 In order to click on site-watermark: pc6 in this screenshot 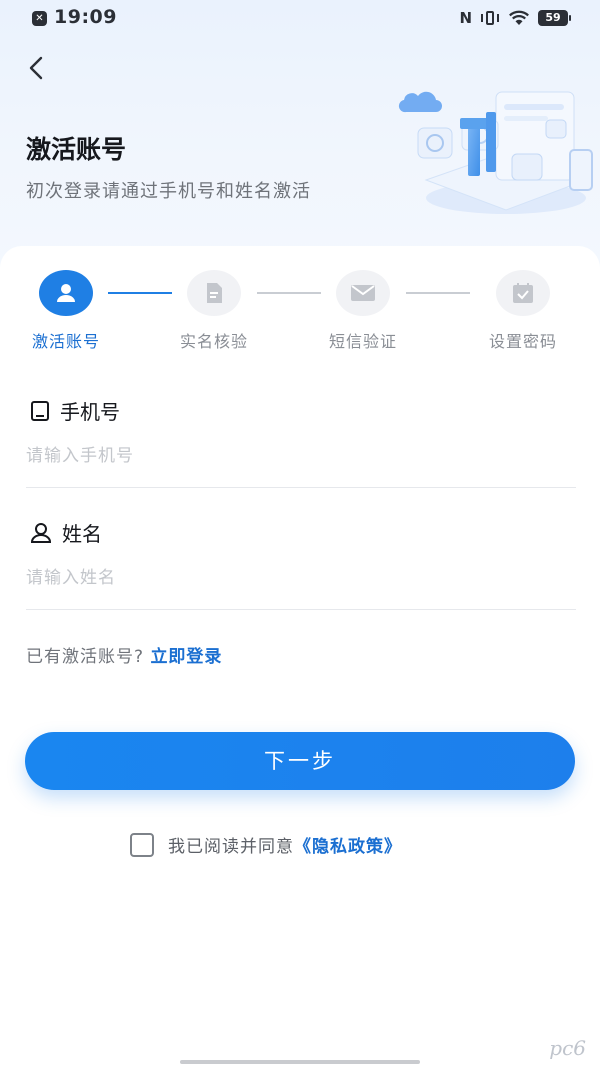, I will do `click(567, 1048)`.